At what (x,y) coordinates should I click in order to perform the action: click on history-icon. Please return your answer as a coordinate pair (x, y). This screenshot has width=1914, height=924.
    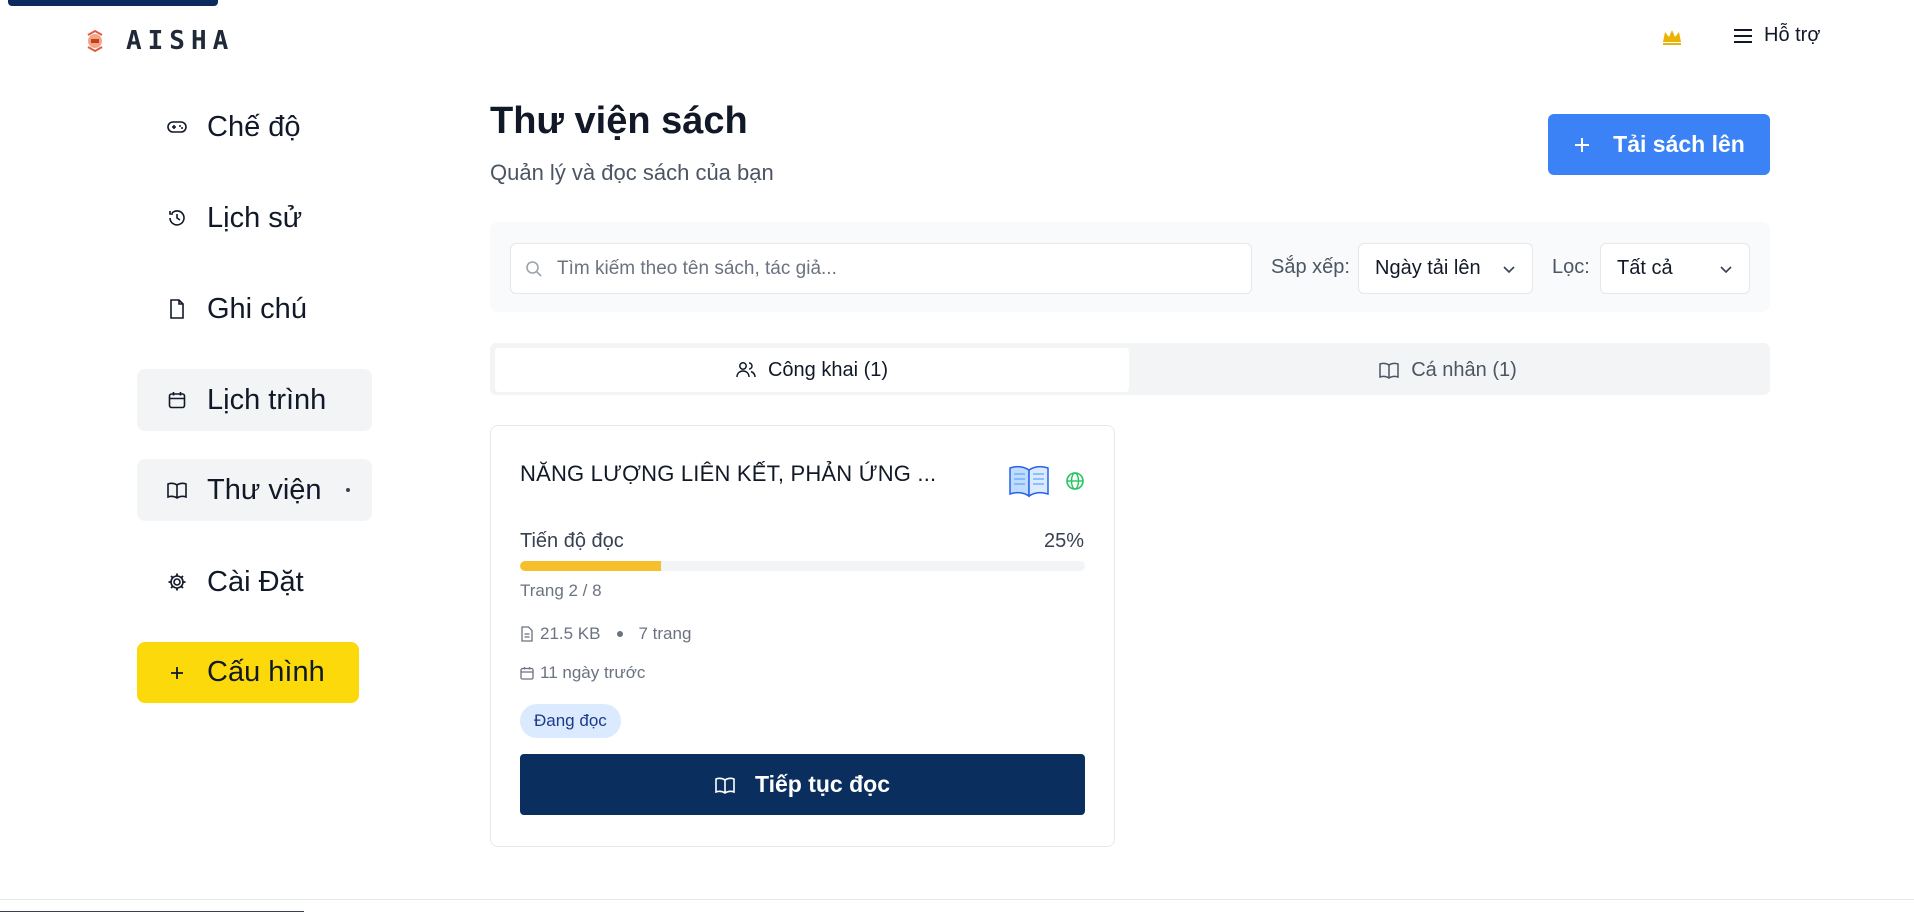
    Looking at the image, I should click on (177, 218).